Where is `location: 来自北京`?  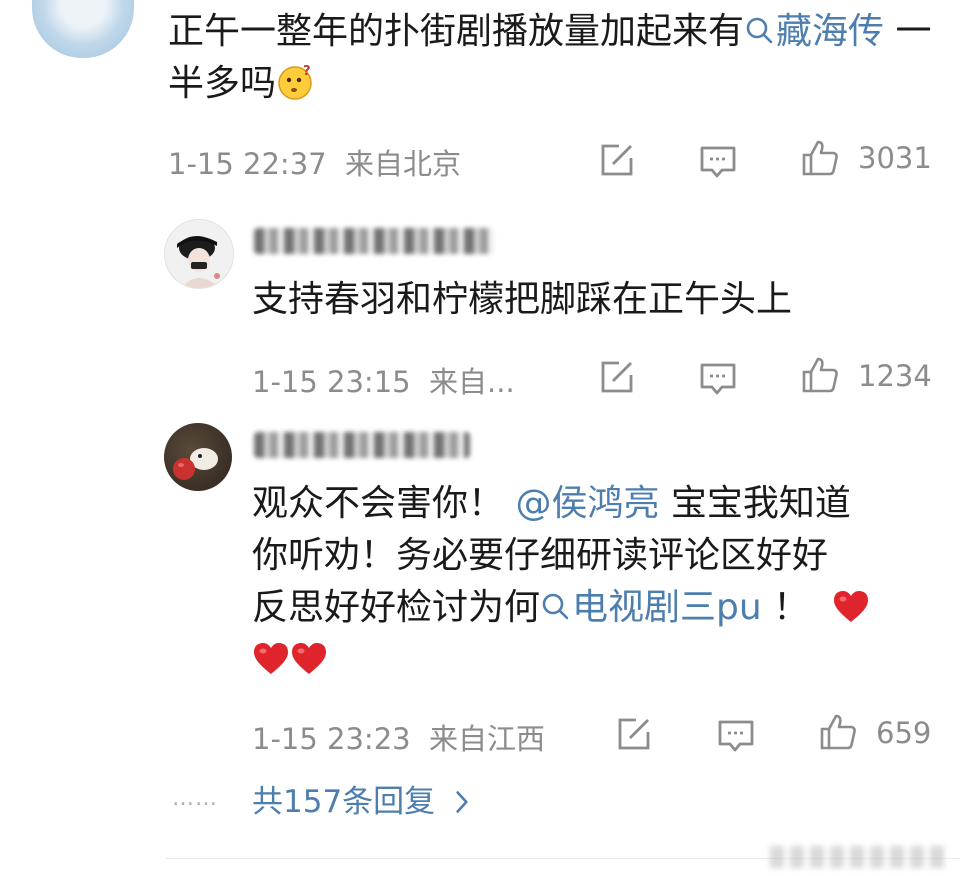 location: 来自北京 is located at coordinates (403, 164).